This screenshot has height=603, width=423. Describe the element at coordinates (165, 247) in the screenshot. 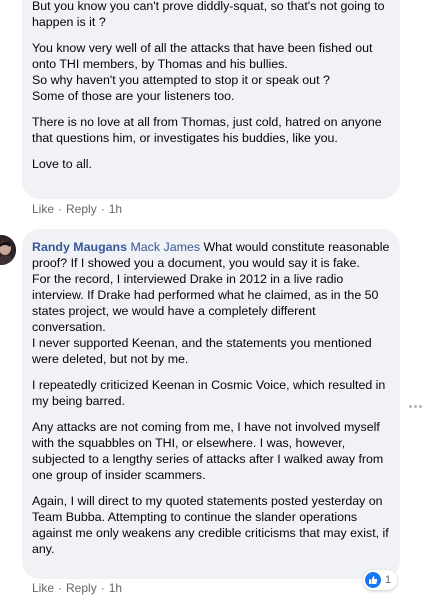

I see `mention-tag: Mack James` at that location.